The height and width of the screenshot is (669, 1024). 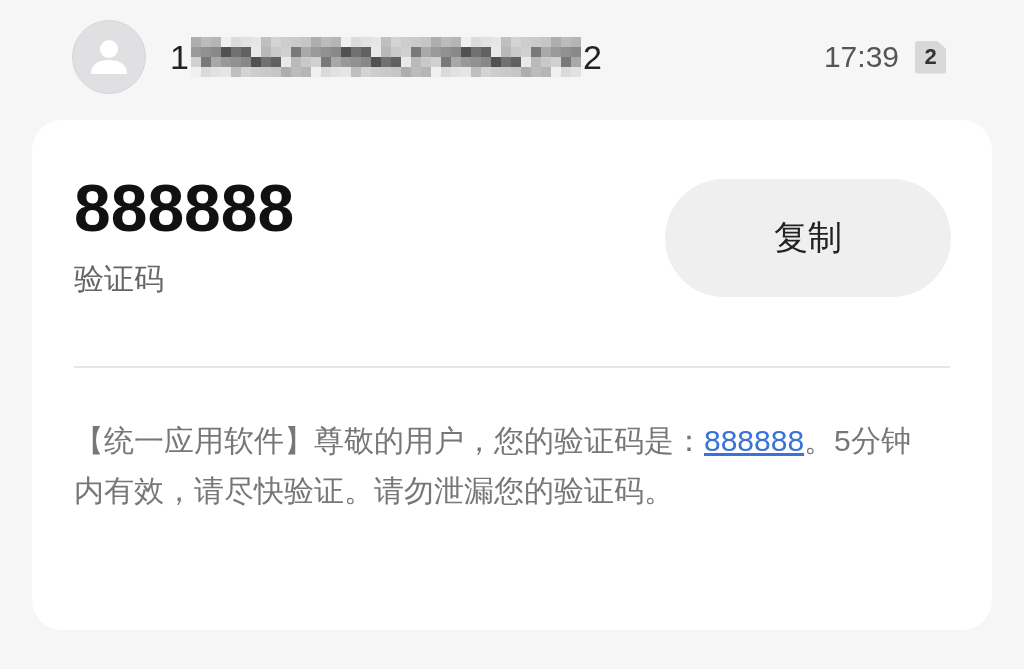 I want to click on sender-number: 1, so click(x=179, y=57).